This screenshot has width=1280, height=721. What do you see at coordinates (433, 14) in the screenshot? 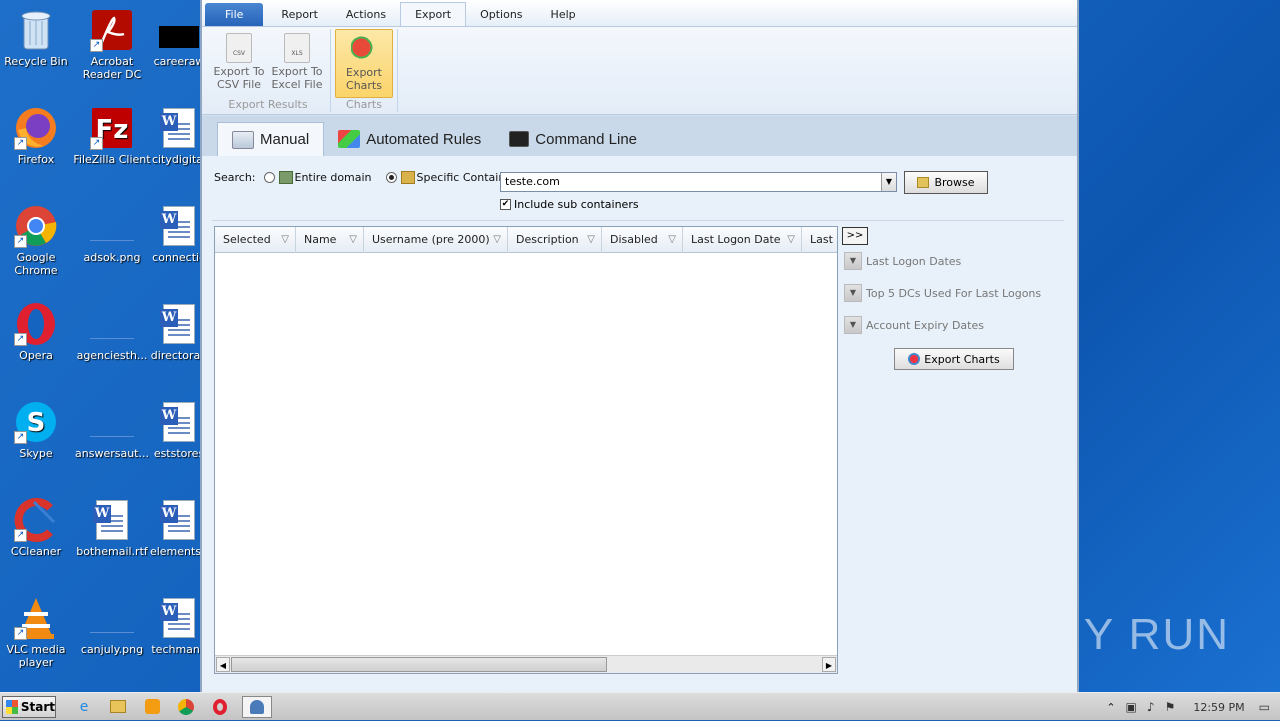
I see `menu-export: Export` at bounding box center [433, 14].